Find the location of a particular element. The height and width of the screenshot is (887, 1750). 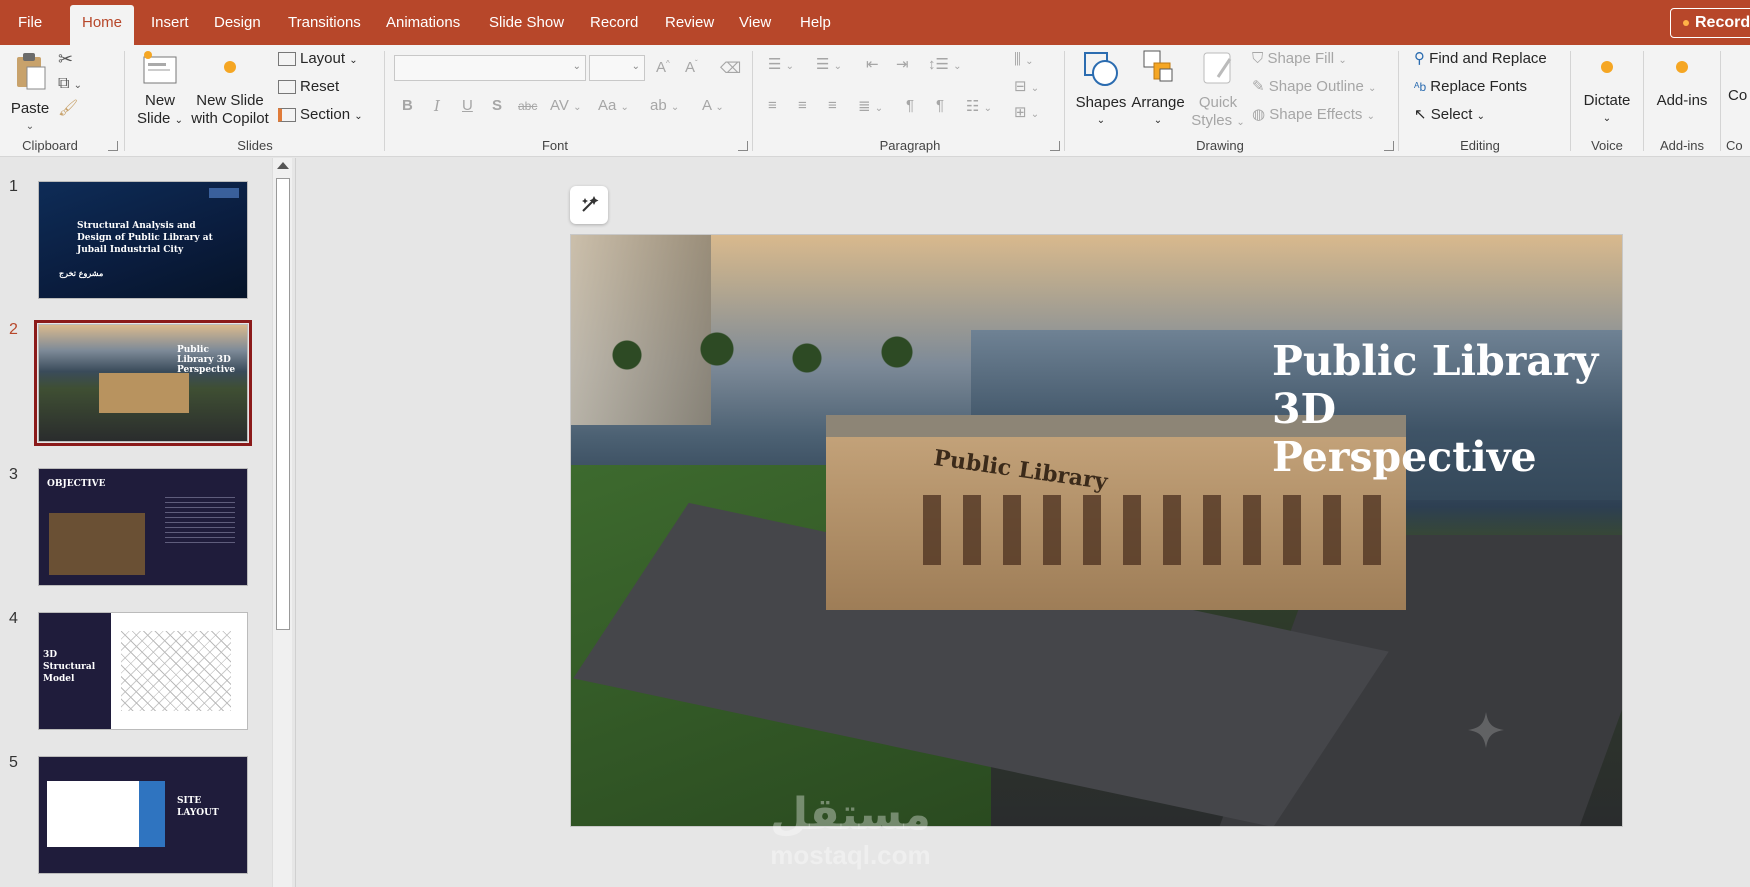

replace-fonts-button: ᴬb Replace Fonts is located at coordinates (1470, 87).